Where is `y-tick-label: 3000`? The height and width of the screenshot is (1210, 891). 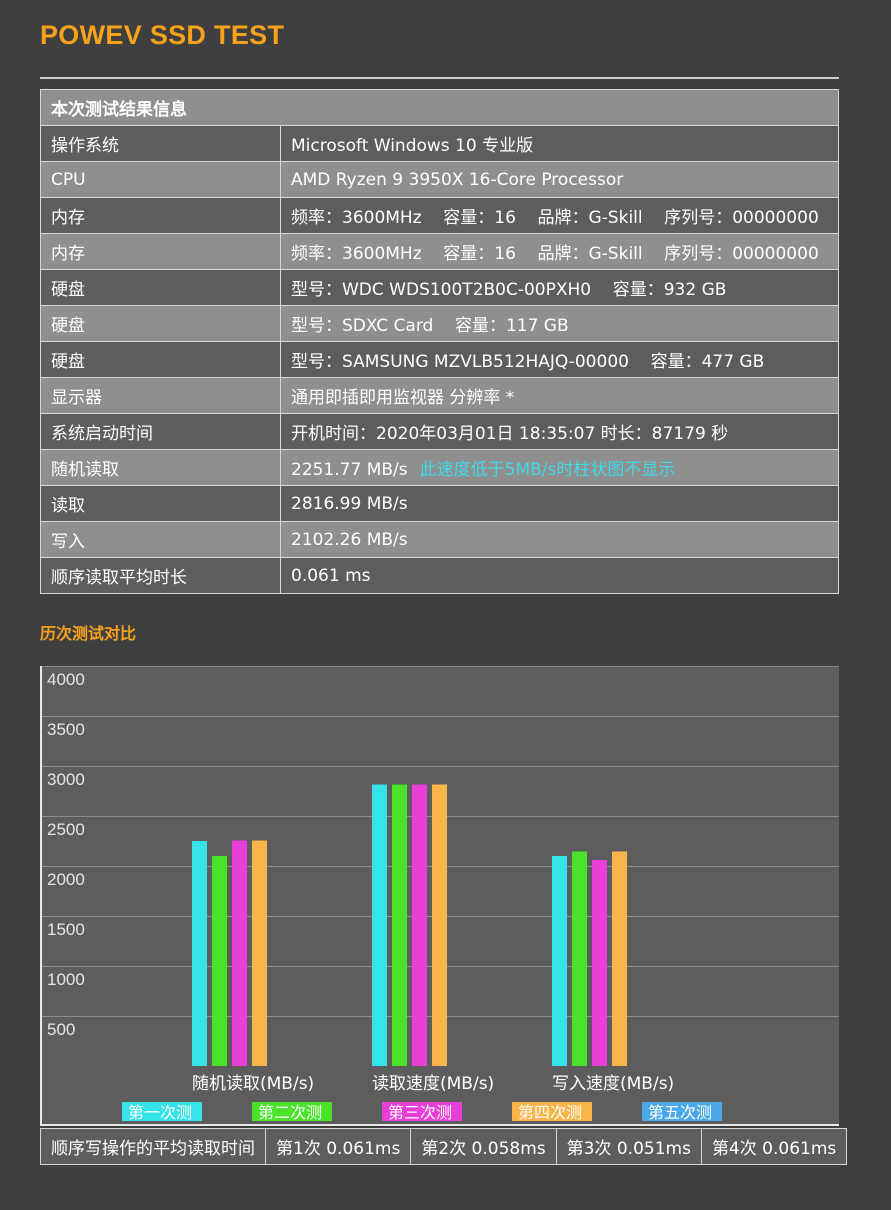
y-tick-label: 3000 is located at coordinates (66, 779).